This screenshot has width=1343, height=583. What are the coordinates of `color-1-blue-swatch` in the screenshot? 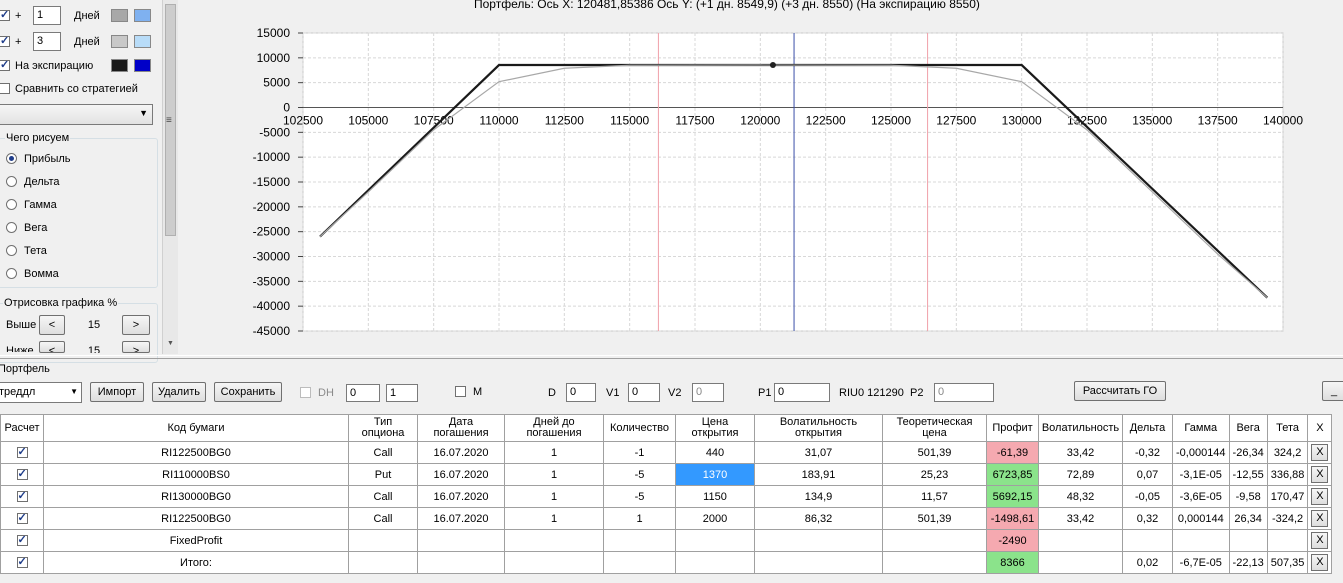 It's located at (142, 15).